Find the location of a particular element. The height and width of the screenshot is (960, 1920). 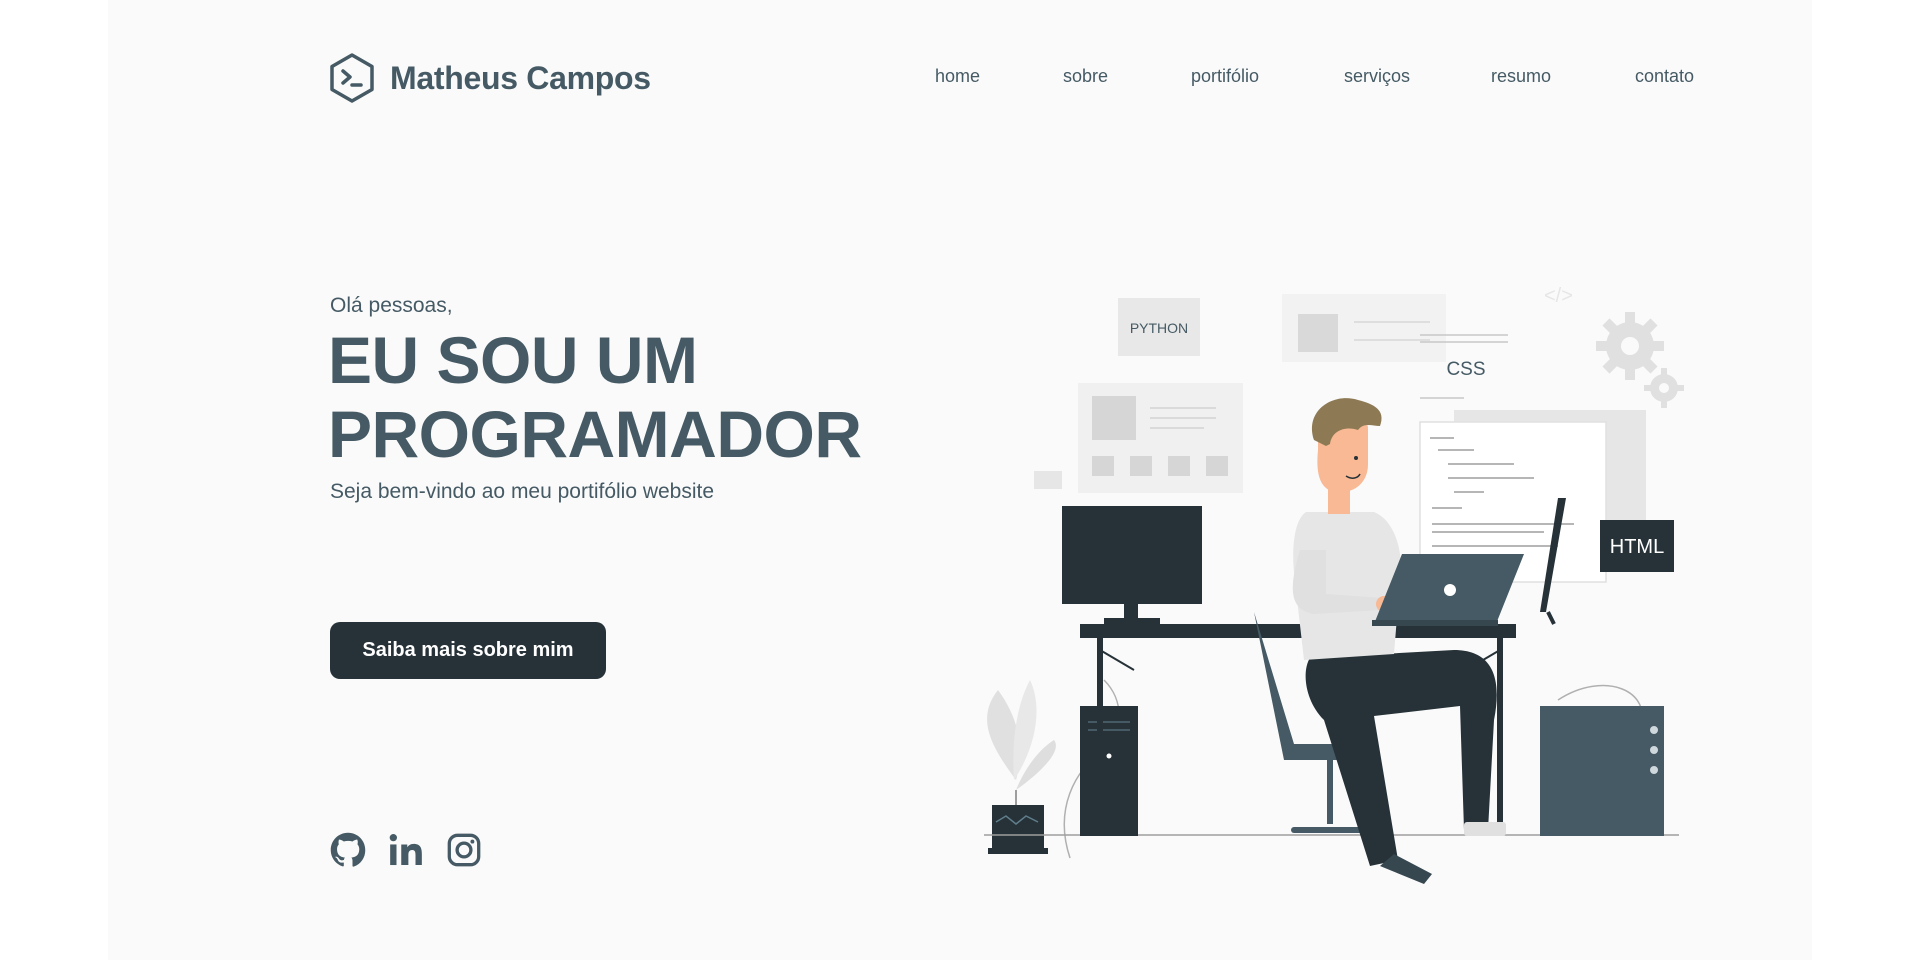

plant-icon is located at coordinates (1021, 767).